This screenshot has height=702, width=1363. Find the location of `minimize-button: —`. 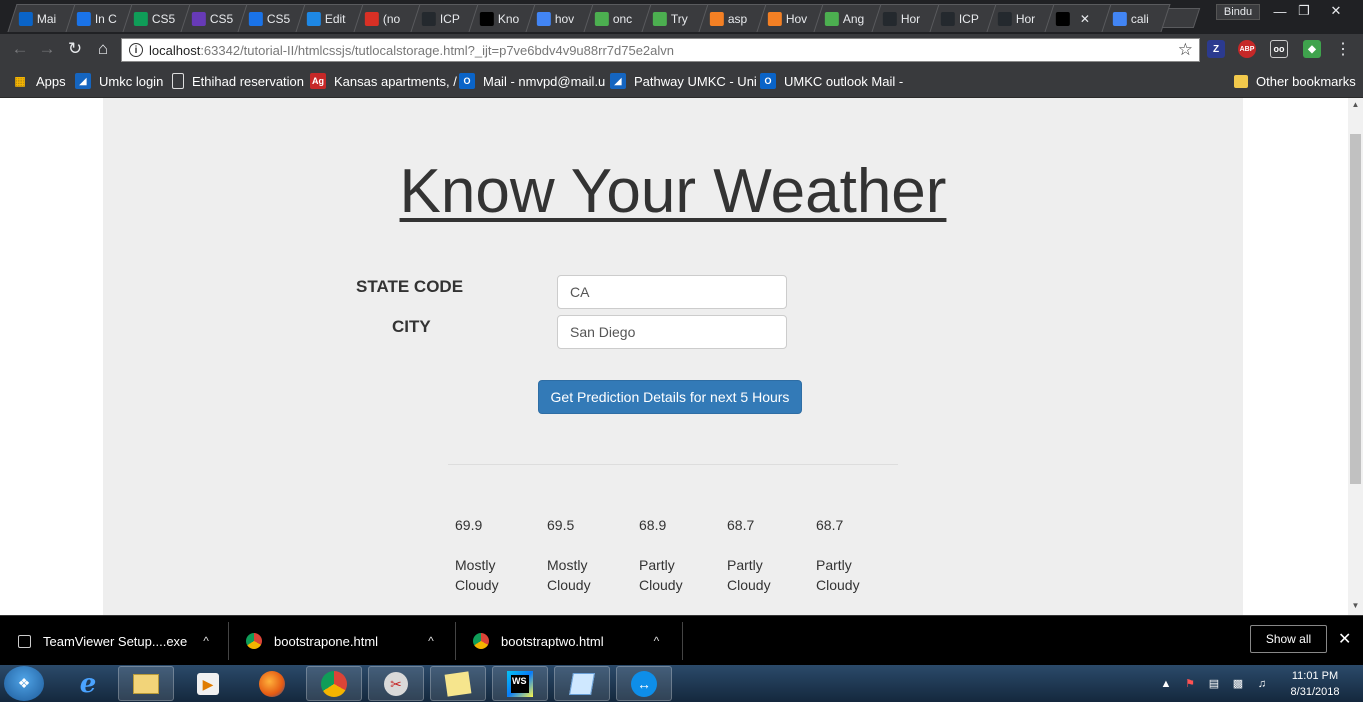

minimize-button: — is located at coordinates (1280, 11).